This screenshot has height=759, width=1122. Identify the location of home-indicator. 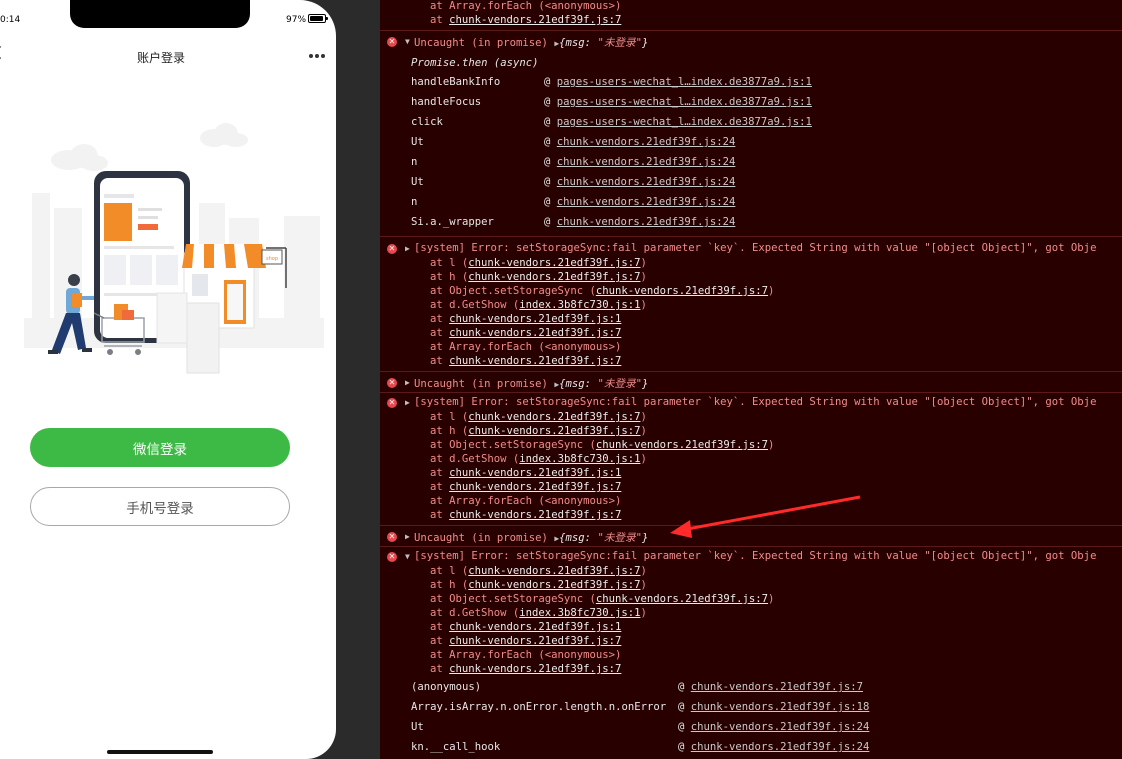
(160, 752).